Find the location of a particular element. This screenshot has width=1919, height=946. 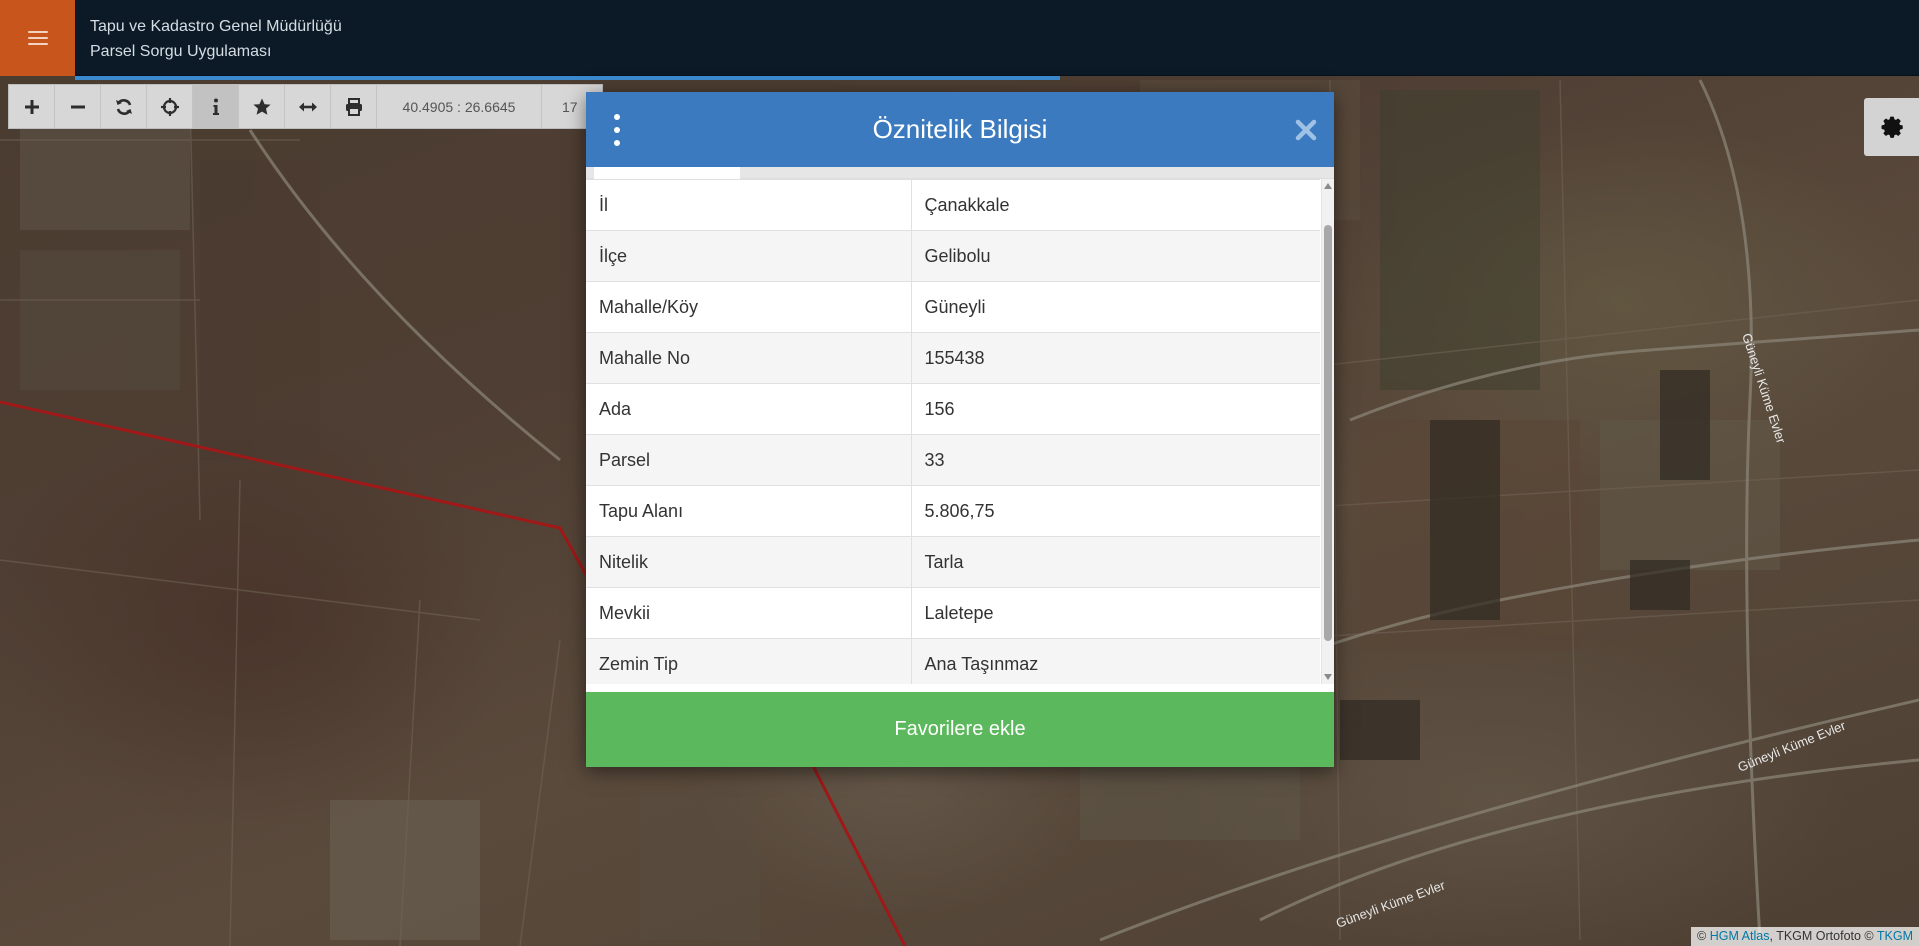

attribute-key: İlçe is located at coordinates (749, 256).